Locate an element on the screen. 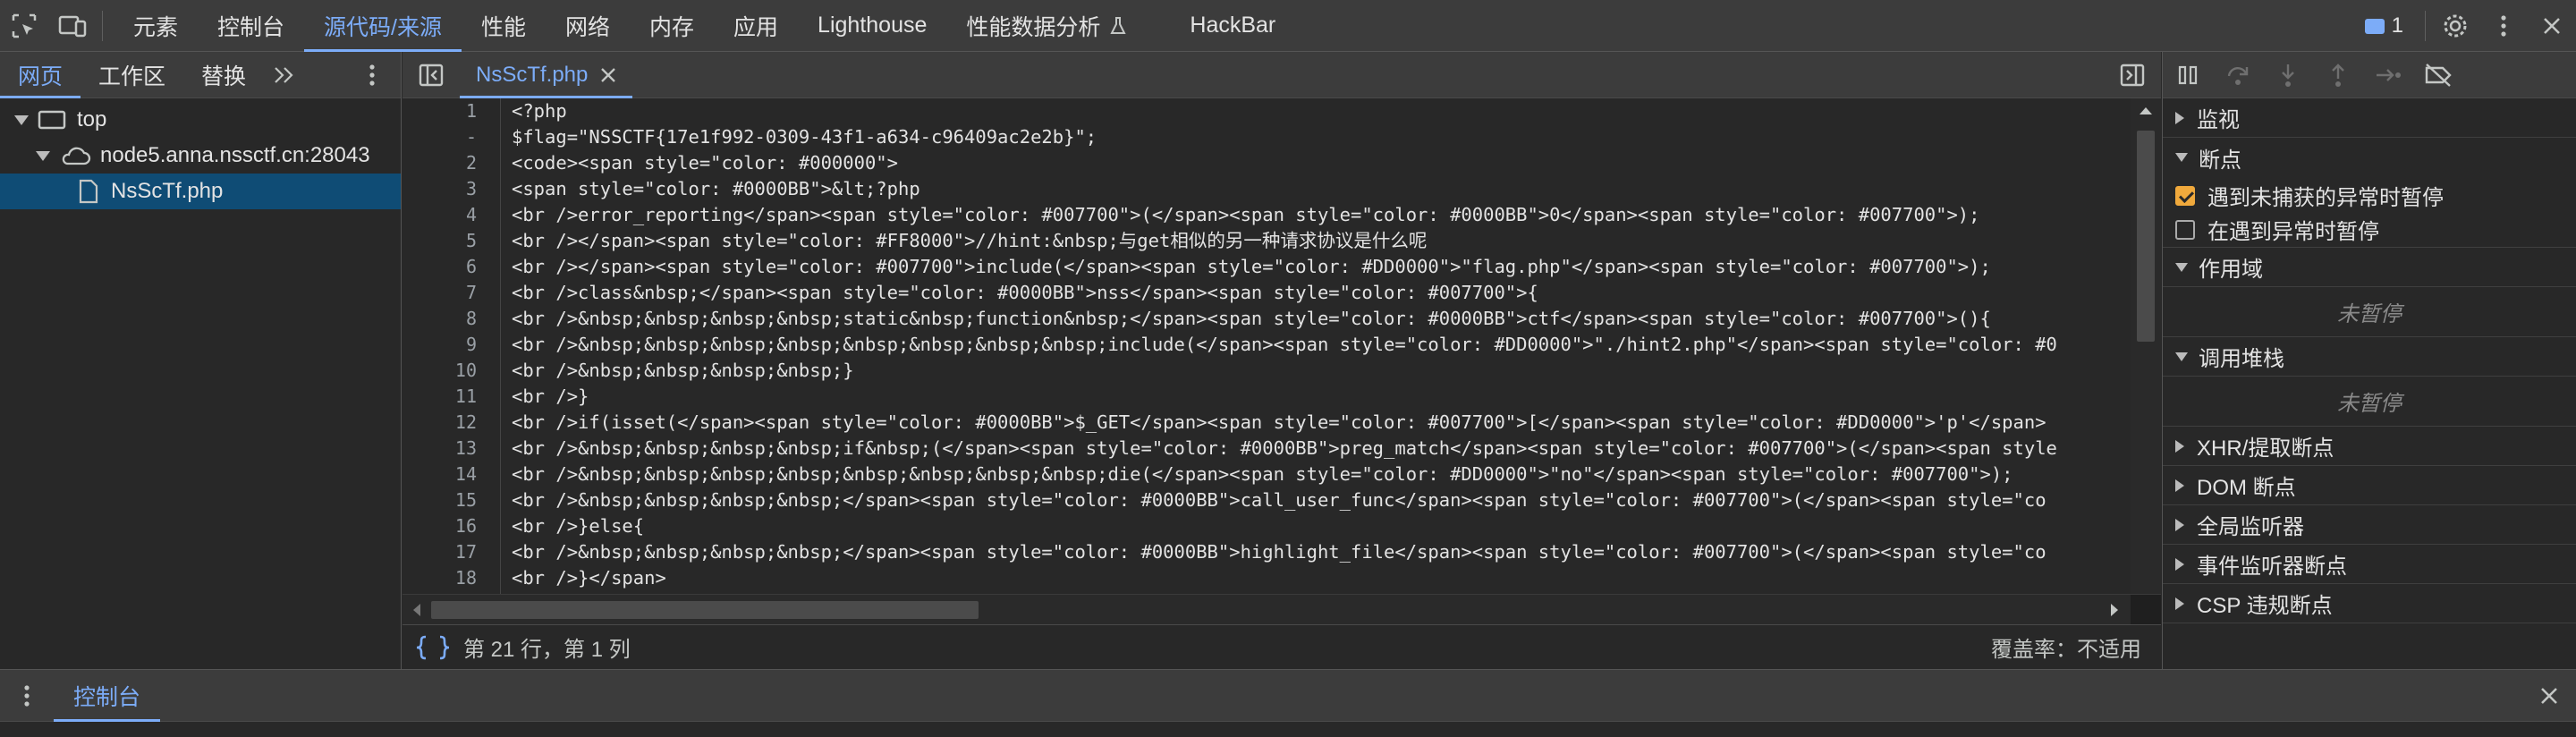 The height and width of the screenshot is (737, 2576). line-number: 9 is located at coordinates (451, 345).